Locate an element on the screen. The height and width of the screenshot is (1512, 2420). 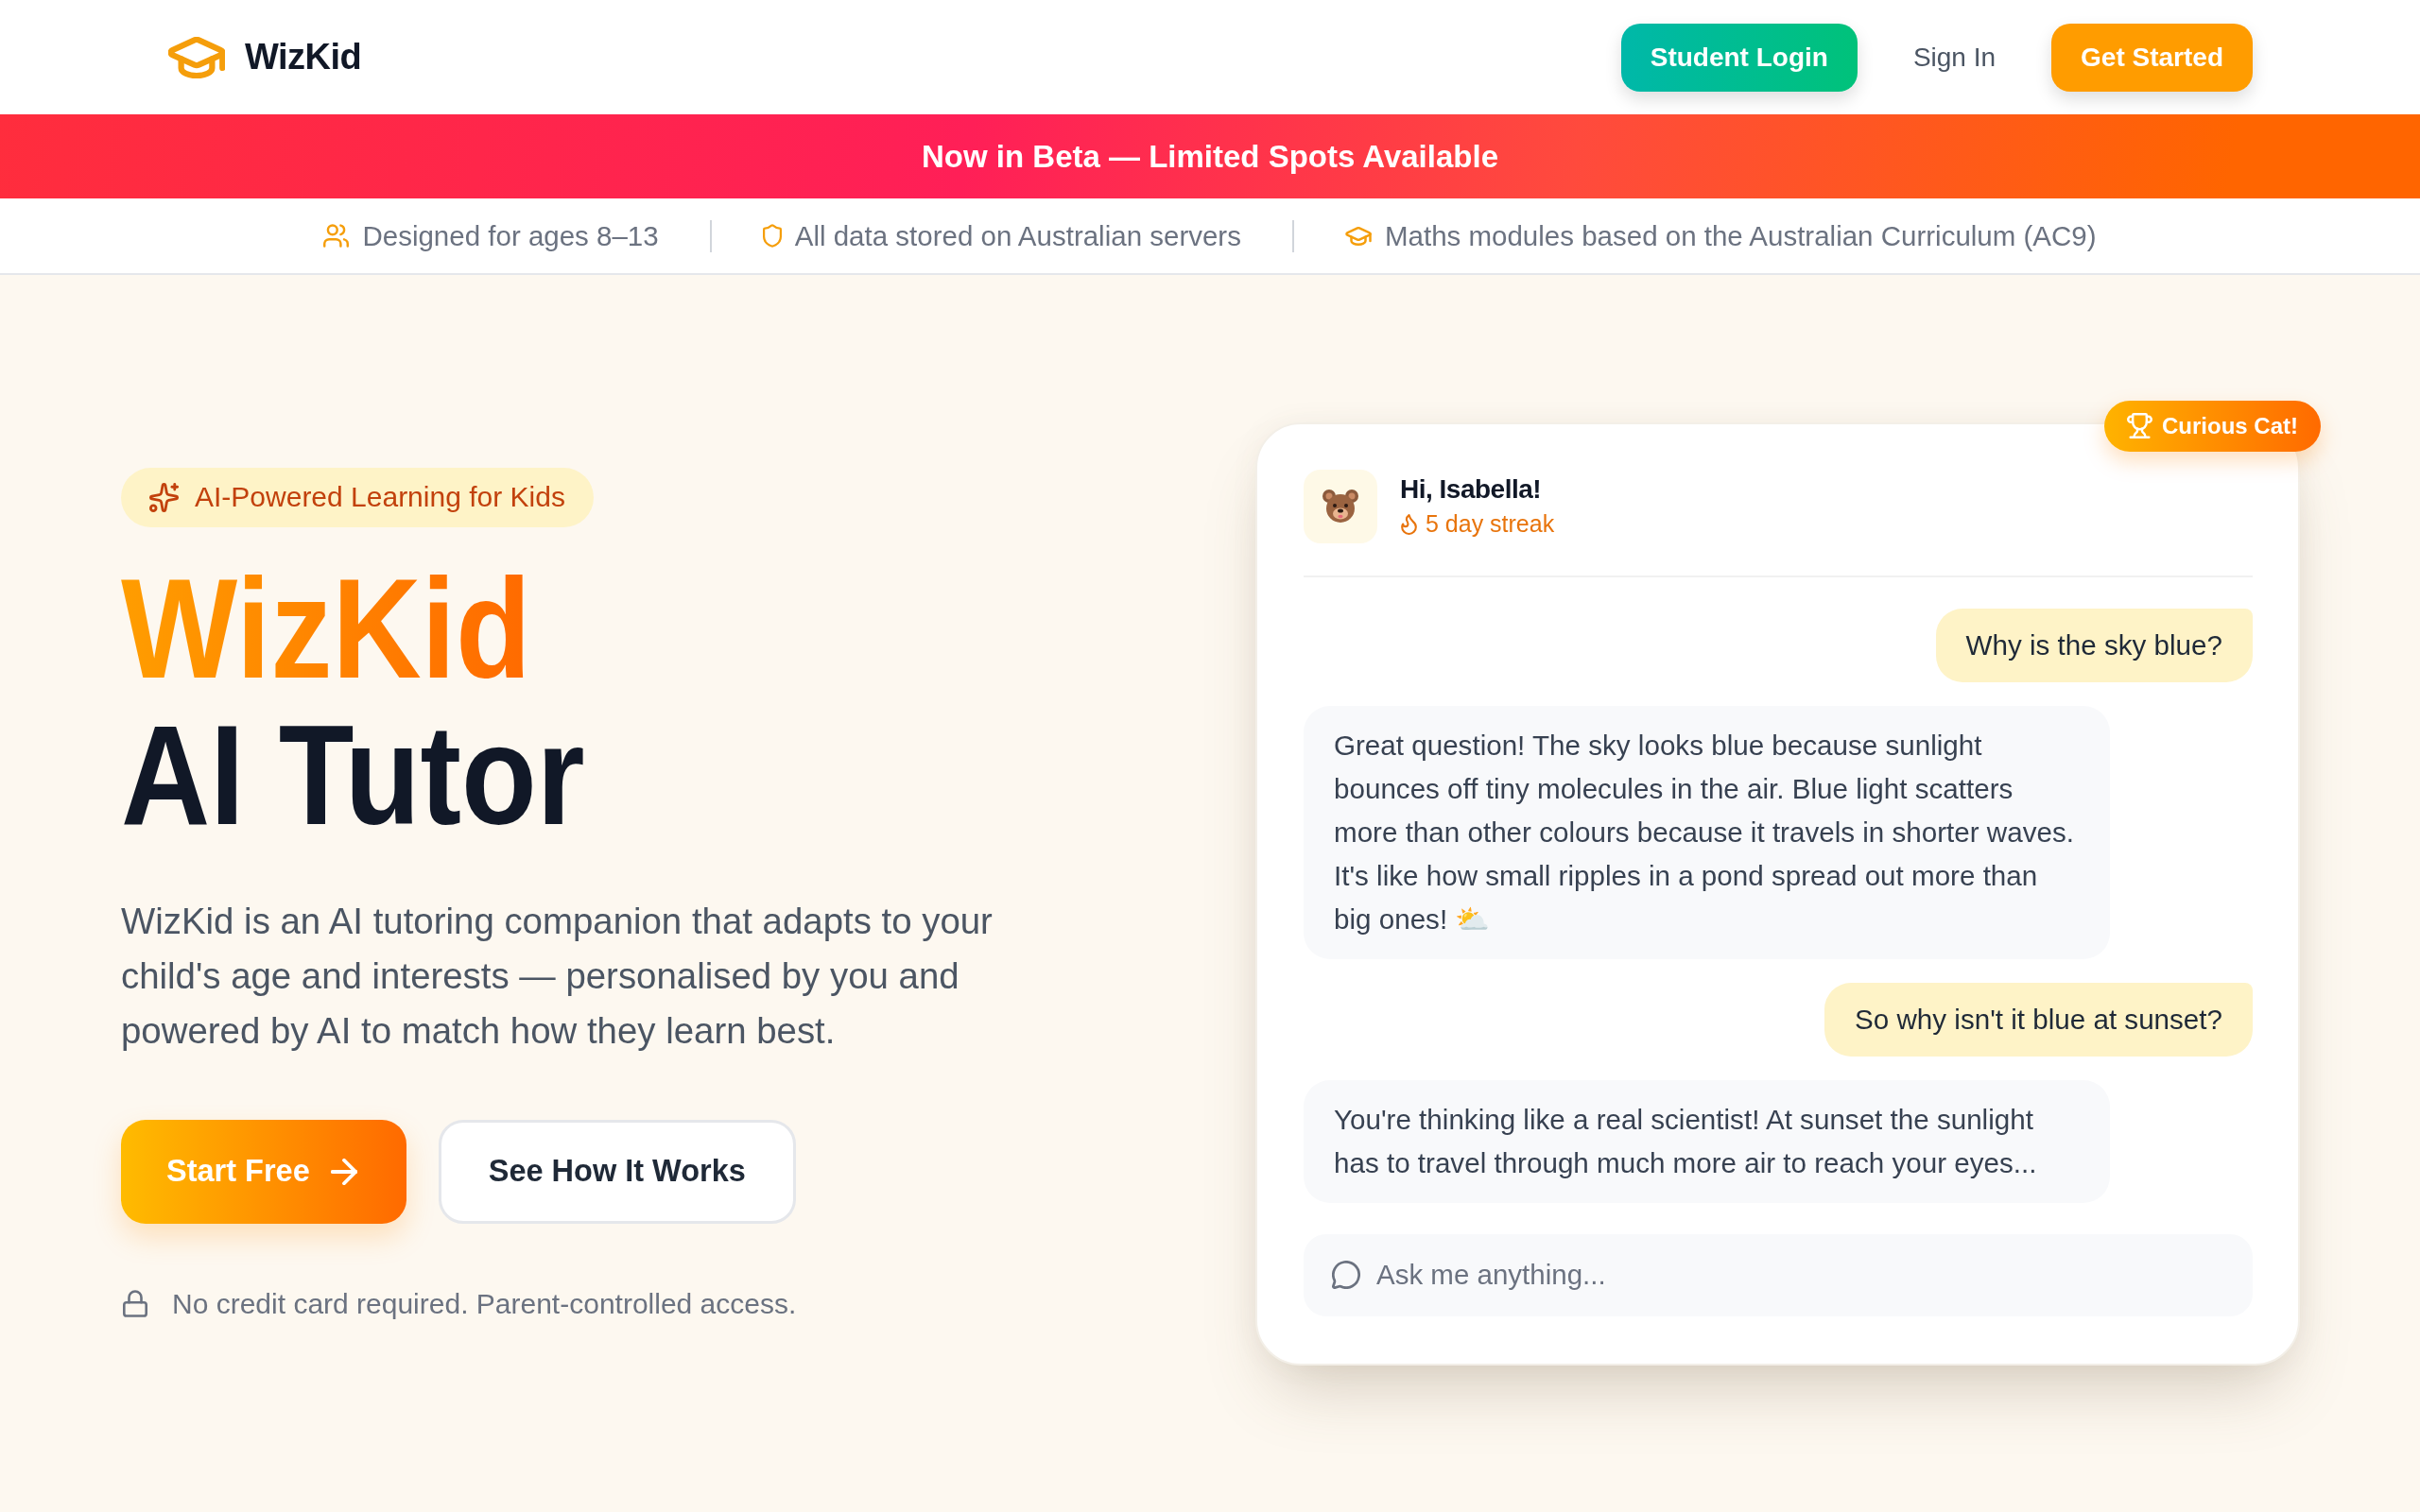
hero-description: WizKid is an AI tutoring companion that adapts to your child's age and interests — personalised by you and powered by AI to match how they learn best. is located at coordinates (557, 976).